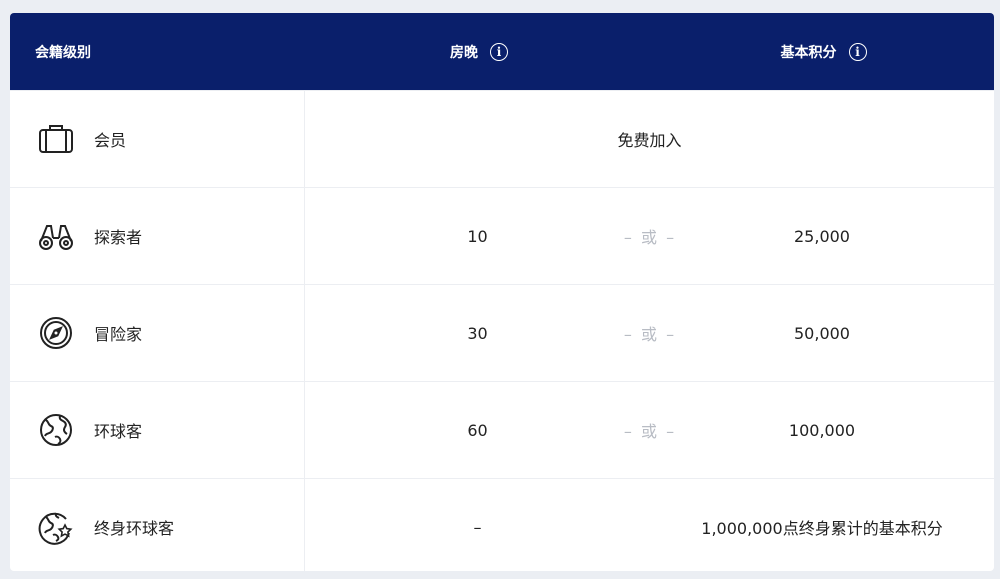 This screenshot has height=579, width=1000. I want to click on level-name: 环球客, so click(118, 431).